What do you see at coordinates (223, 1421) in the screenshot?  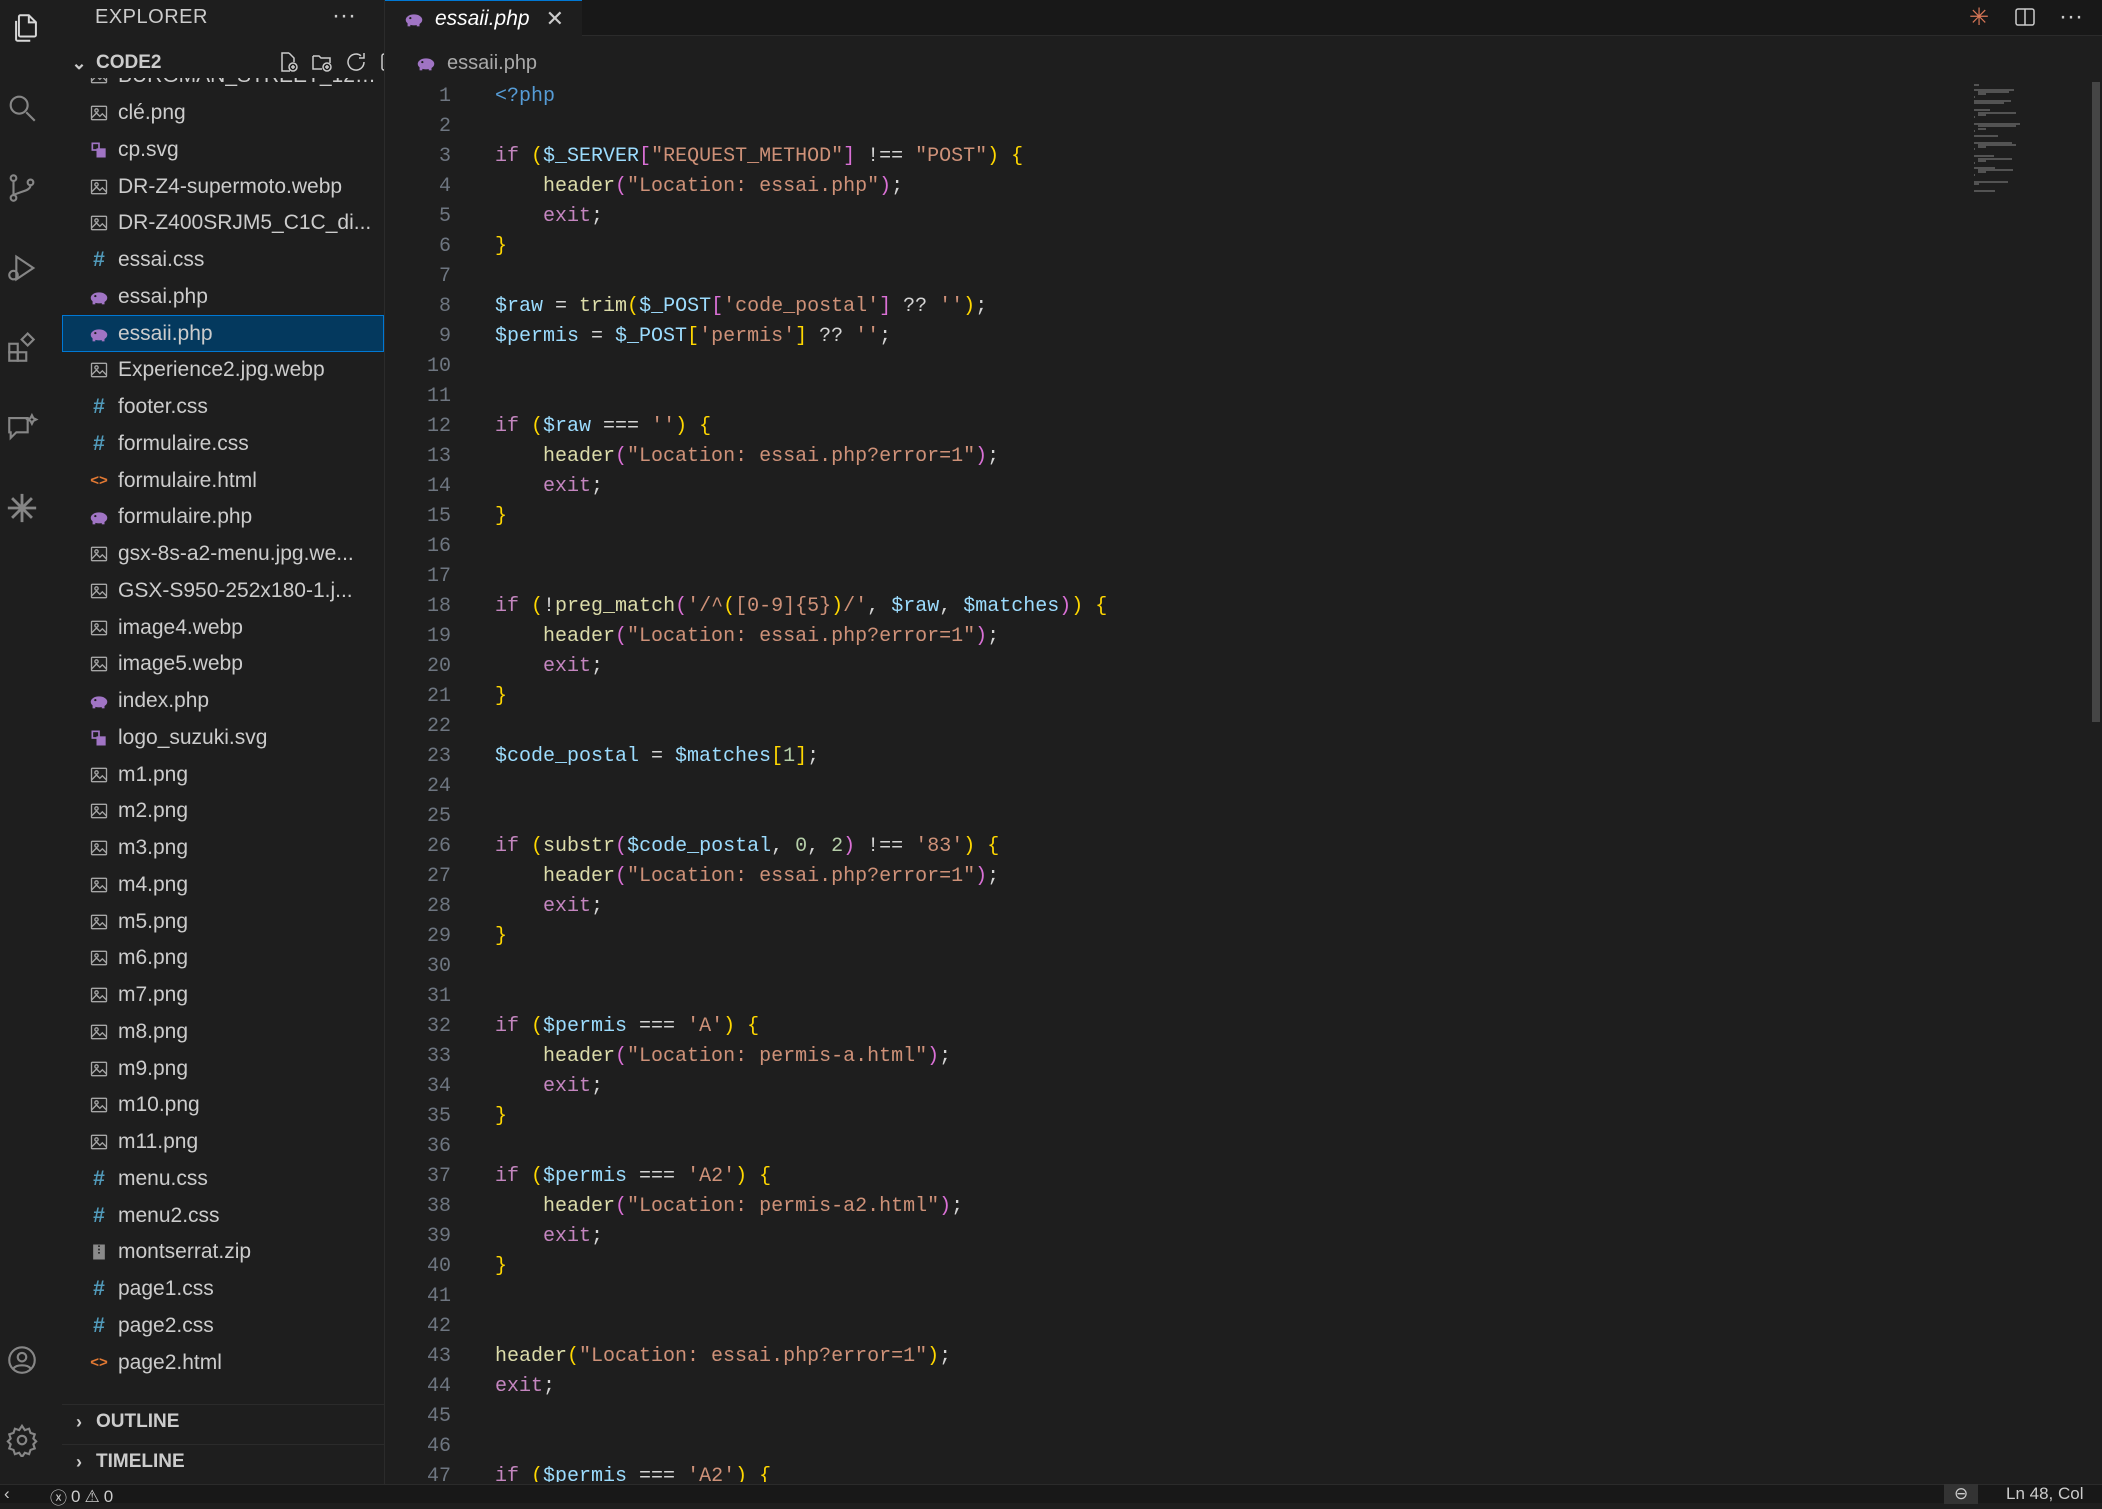 I see `outline-section-header: › OUTLINE` at bounding box center [223, 1421].